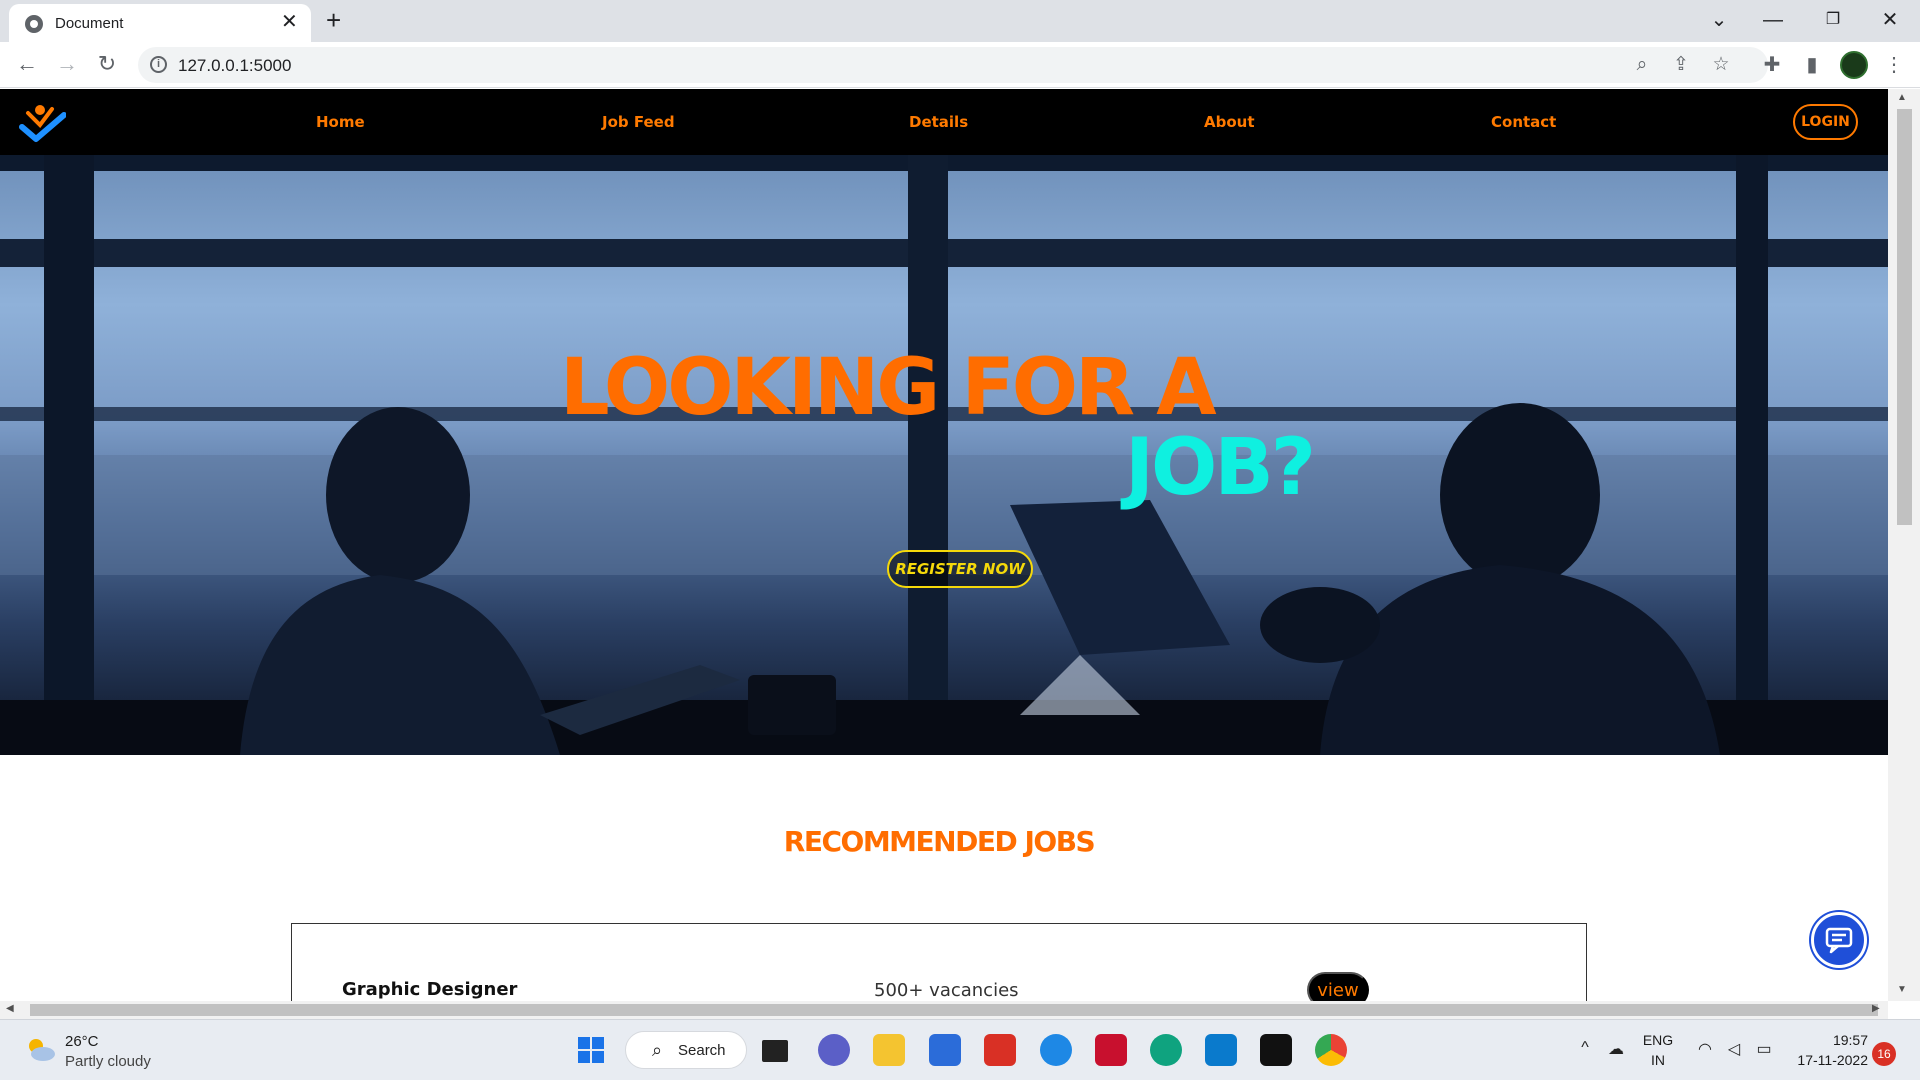  Describe the element at coordinates (1773, 20) in the screenshot. I see `minimize-icon: —` at that location.